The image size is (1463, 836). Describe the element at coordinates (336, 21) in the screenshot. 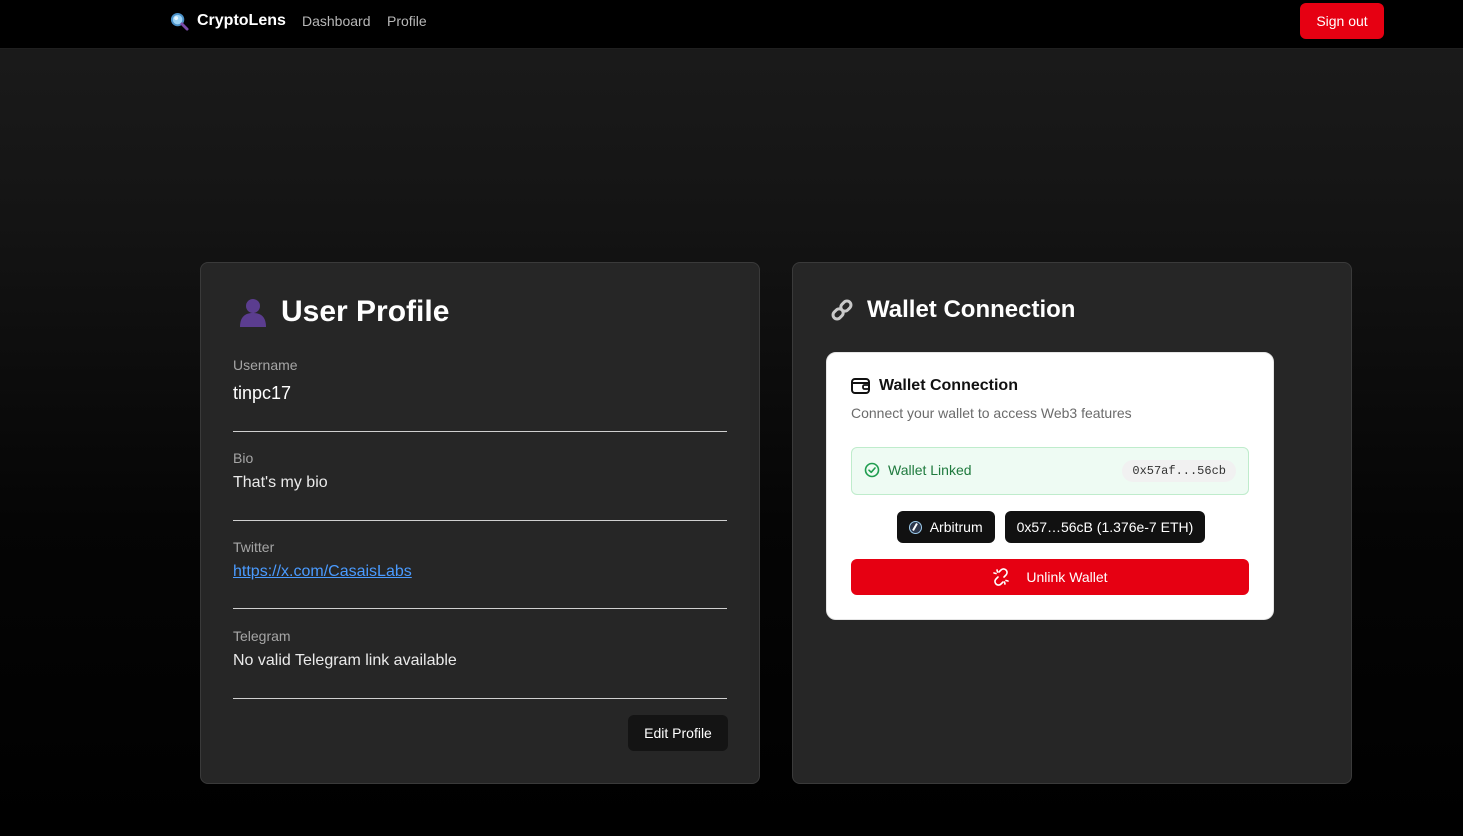

I see `nav-link-dashboard: Dashboard` at that location.